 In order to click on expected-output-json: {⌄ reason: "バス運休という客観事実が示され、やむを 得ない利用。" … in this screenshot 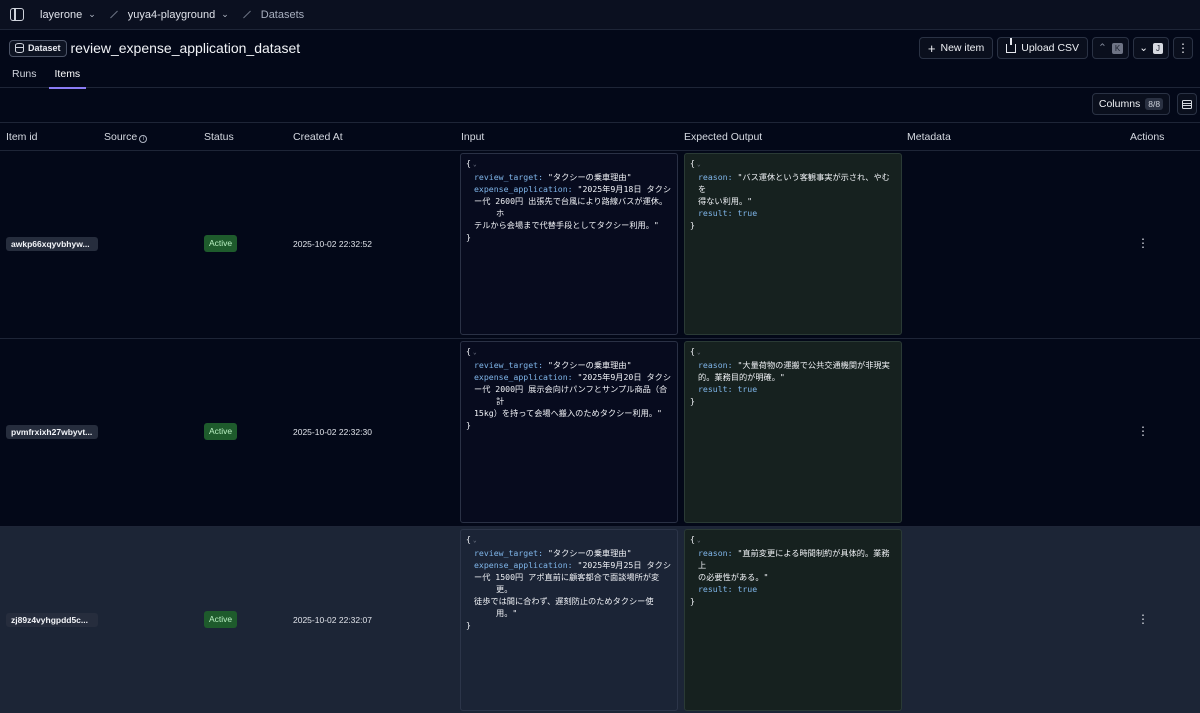, I will do `click(793, 244)`.